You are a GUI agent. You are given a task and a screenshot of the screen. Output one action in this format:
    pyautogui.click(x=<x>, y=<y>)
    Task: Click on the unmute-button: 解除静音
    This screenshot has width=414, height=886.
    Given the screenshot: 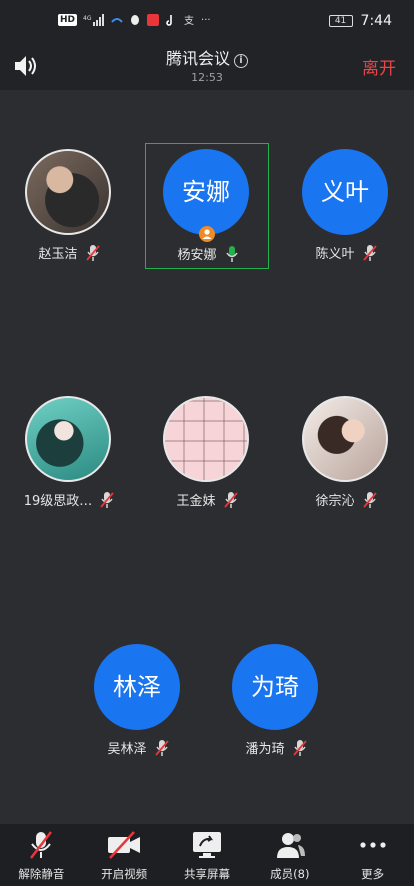 What is the action you would take?
    pyautogui.click(x=41, y=855)
    